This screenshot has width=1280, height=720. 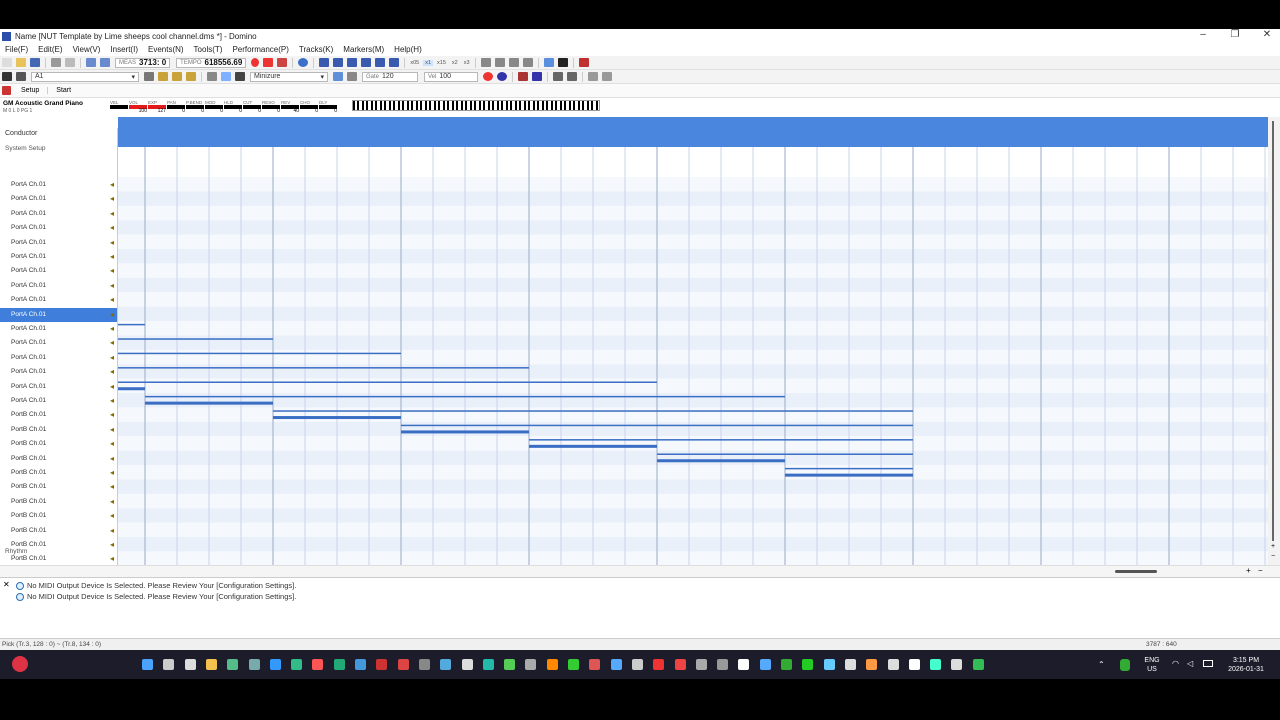 I want to click on menu-item: Edit(E), so click(x=50, y=49).